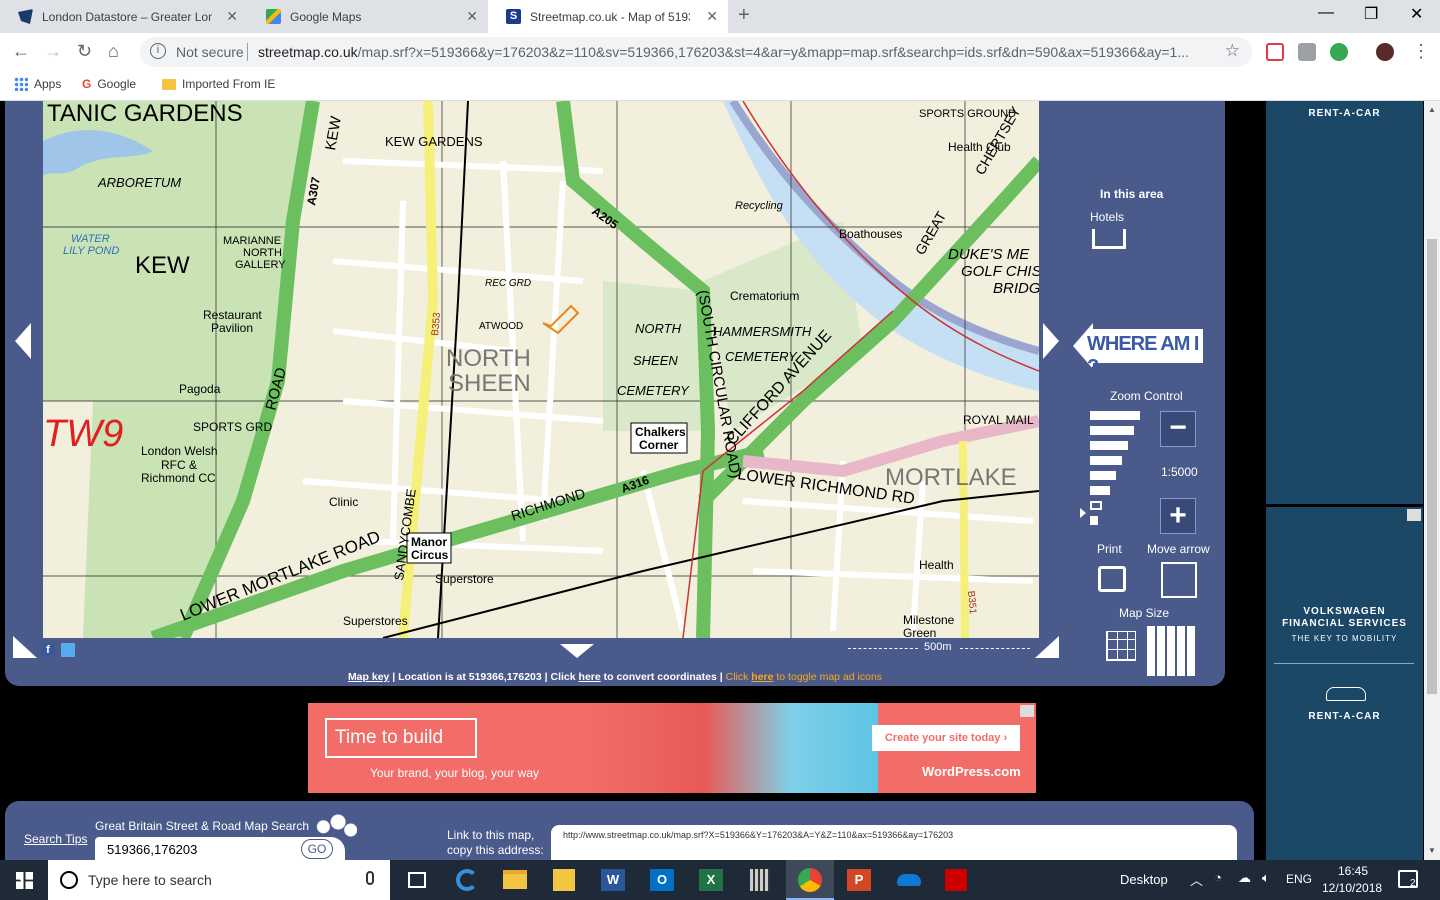  Describe the element at coordinates (508, 283) in the screenshot. I see `label-rec-grd: REC GRD` at that location.